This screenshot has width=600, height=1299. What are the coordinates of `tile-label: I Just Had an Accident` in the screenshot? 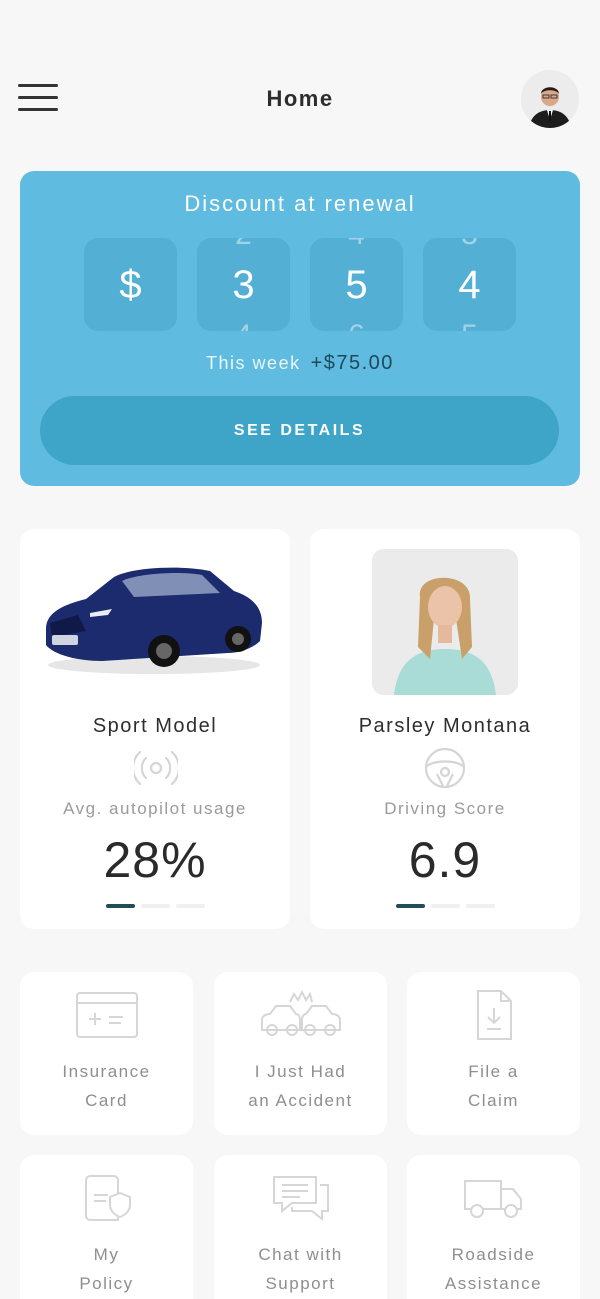 It's located at (300, 1086).